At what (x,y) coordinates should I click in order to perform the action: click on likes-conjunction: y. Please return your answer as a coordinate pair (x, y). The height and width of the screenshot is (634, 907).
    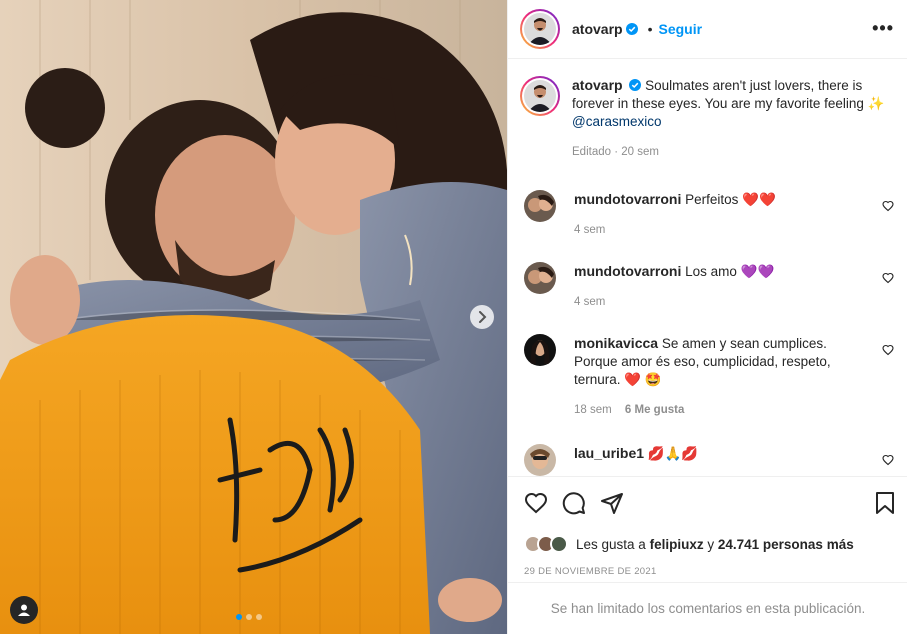
    Looking at the image, I should click on (711, 544).